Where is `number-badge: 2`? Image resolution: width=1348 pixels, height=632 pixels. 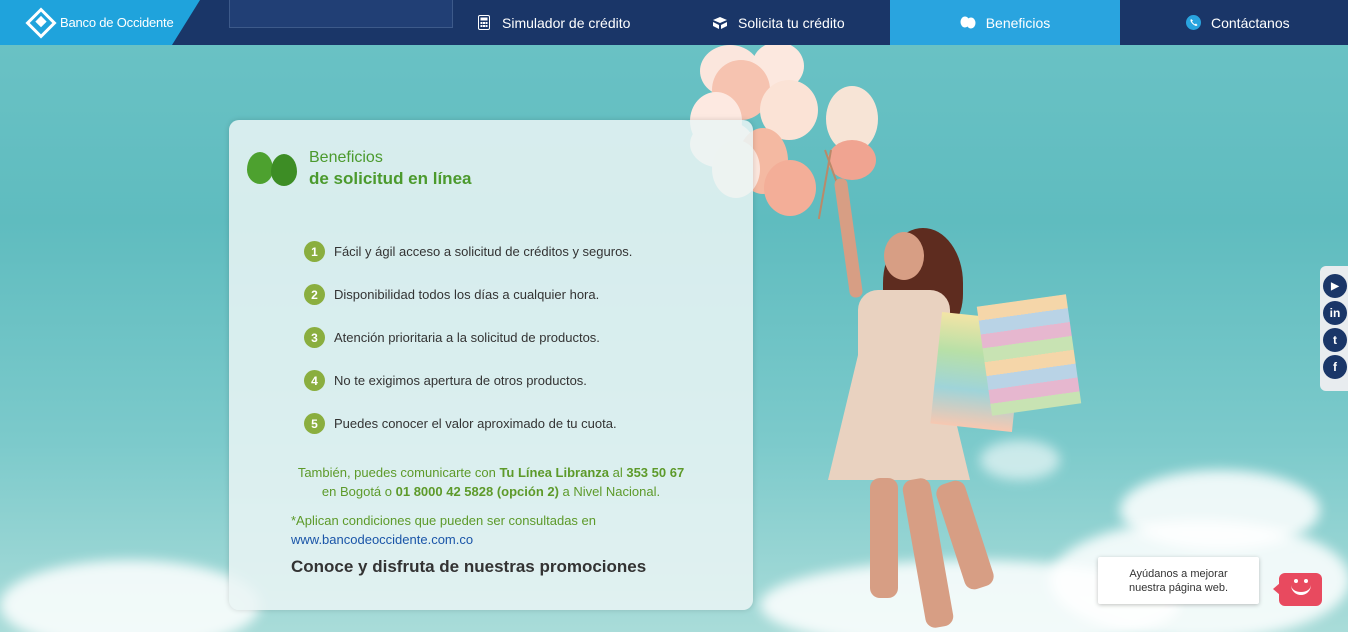 number-badge: 2 is located at coordinates (314, 294).